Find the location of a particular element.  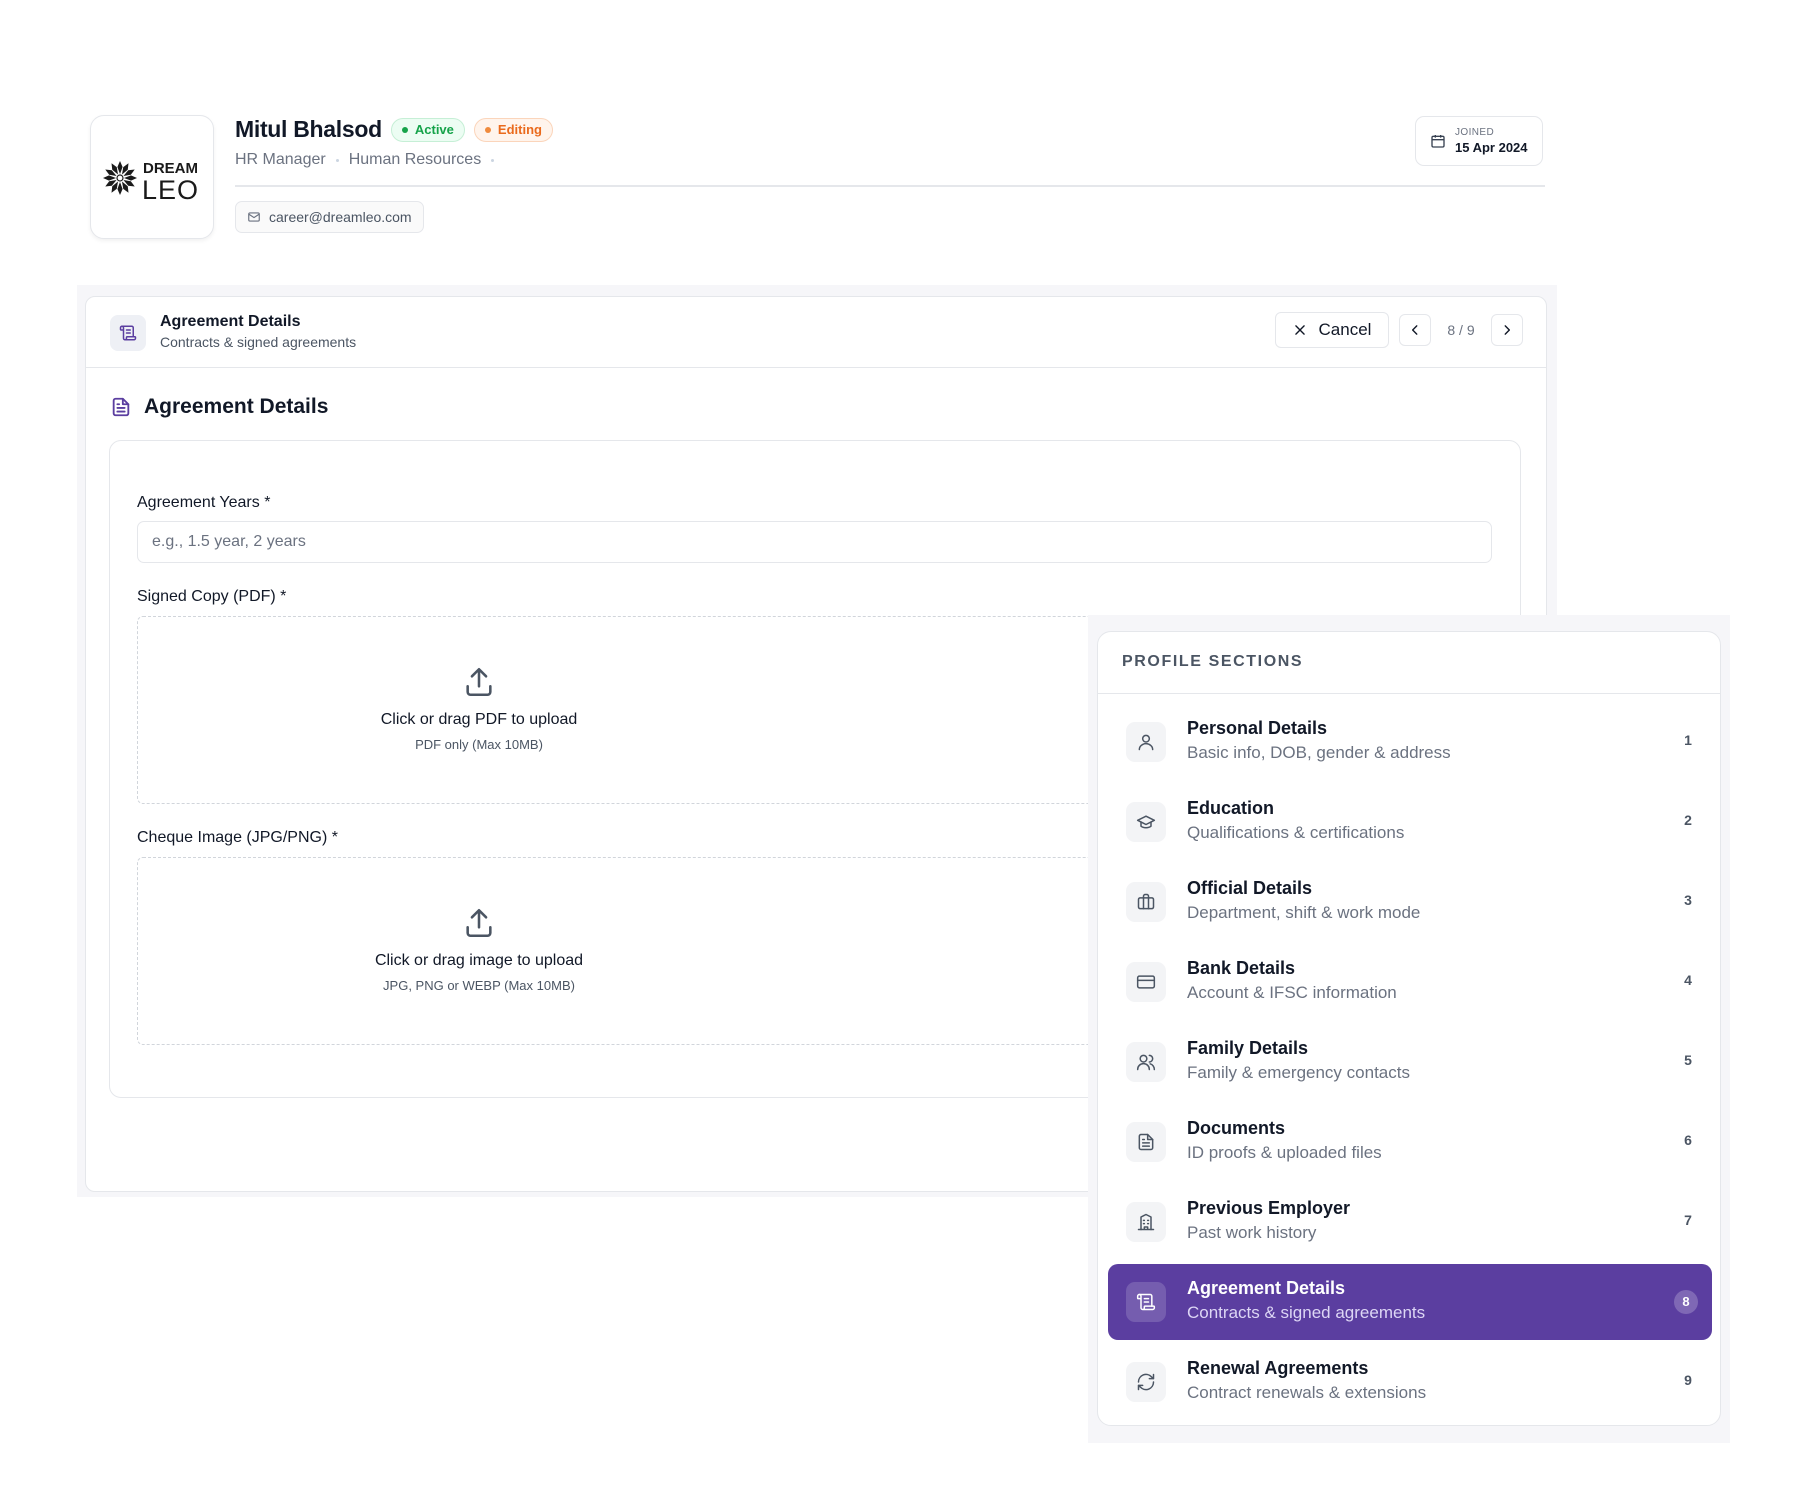

signed-copy-label: Signed Copy (PDF) * is located at coordinates (212, 596).